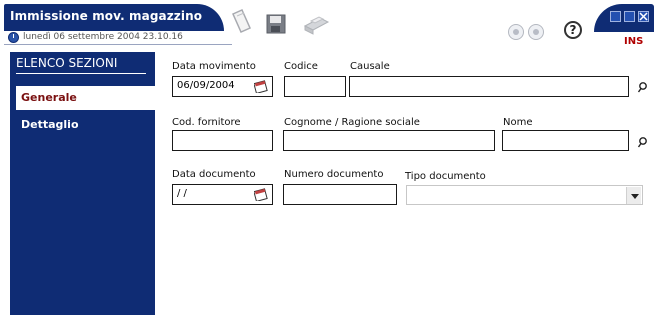  I want to click on pages-icon, so click(241, 23).